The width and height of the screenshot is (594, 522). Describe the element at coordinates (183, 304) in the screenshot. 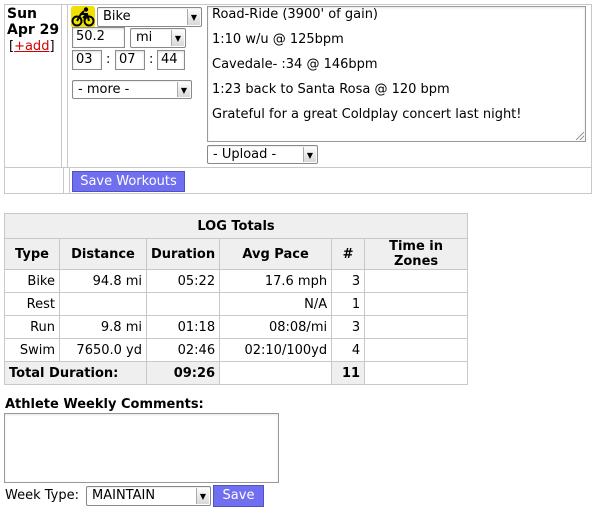

I see `duration-cell` at that location.